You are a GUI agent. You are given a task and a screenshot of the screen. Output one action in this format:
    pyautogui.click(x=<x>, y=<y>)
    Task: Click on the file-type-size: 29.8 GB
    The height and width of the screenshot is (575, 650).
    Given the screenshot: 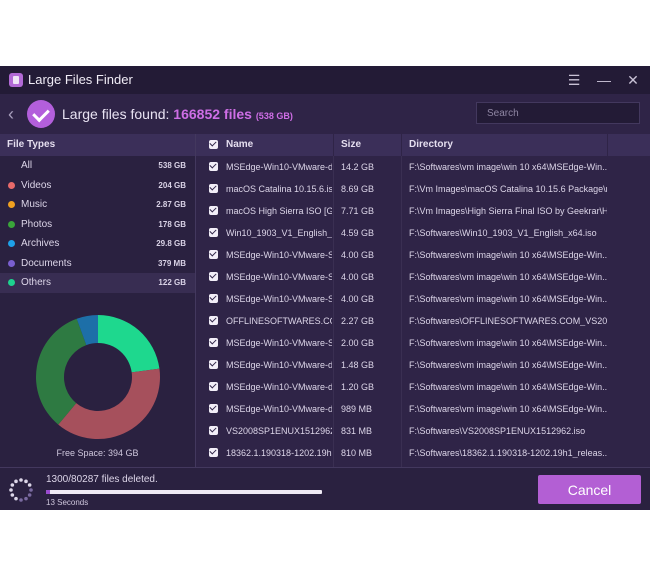 What is the action you would take?
    pyautogui.click(x=171, y=243)
    